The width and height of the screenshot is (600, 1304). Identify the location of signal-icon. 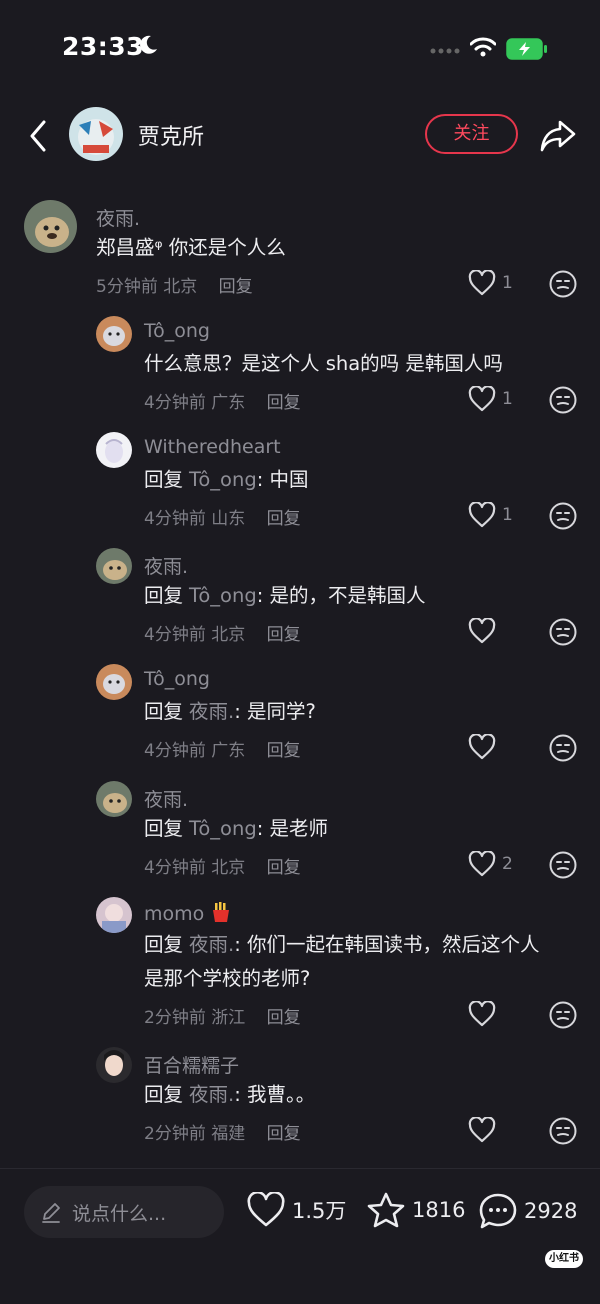
(445, 51).